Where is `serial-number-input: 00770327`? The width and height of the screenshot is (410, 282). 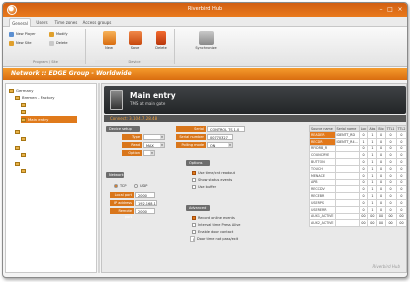 serial-number-input: 00770327 is located at coordinates (220, 137).